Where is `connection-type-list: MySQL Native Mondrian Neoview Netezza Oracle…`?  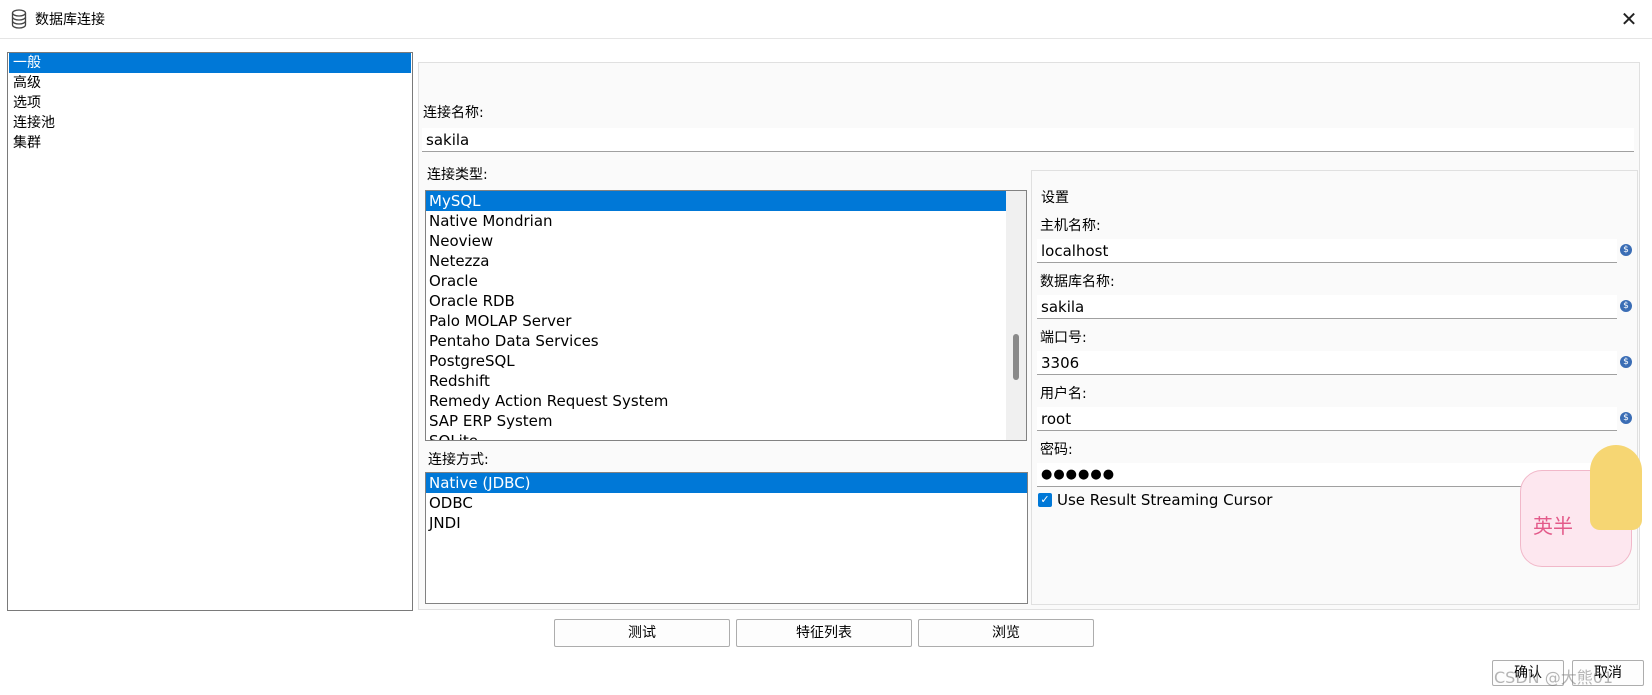 connection-type-list: MySQL Native Mondrian Neoview Netezza Oracle… is located at coordinates (726, 315).